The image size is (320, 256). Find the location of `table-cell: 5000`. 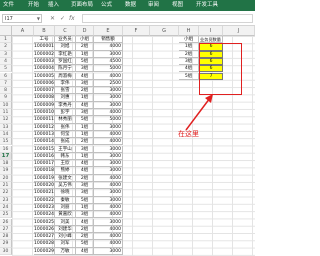

table-cell: 5000 is located at coordinates (108, 120).